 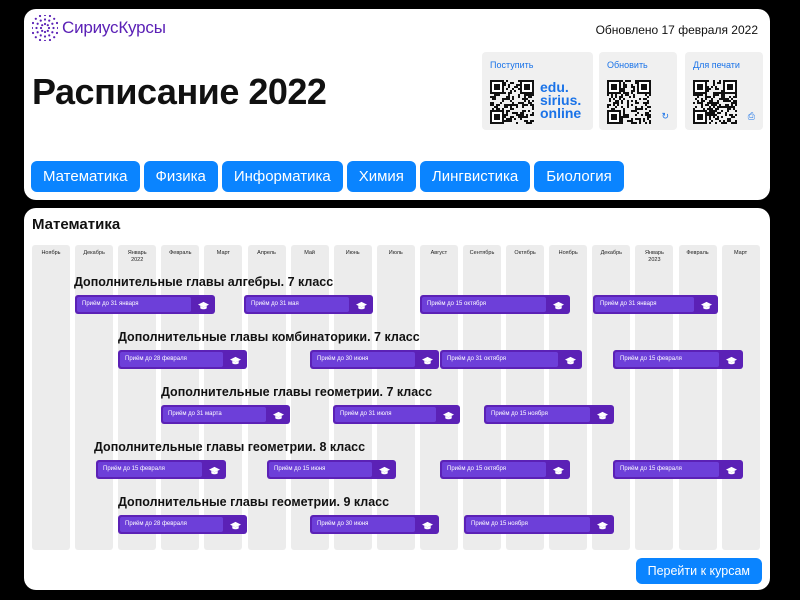 I want to click on month-column: Сентябрь, so click(x=482, y=397).